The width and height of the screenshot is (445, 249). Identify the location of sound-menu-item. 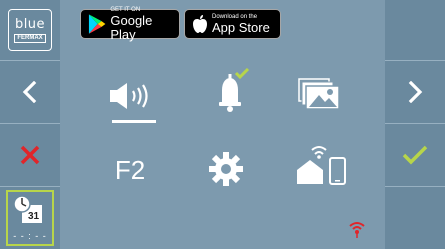
(133, 96).